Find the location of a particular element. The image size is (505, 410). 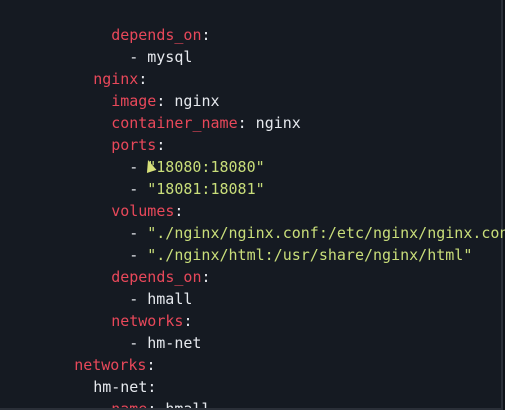

code-line: - hm-net is located at coordinates (138, 331).